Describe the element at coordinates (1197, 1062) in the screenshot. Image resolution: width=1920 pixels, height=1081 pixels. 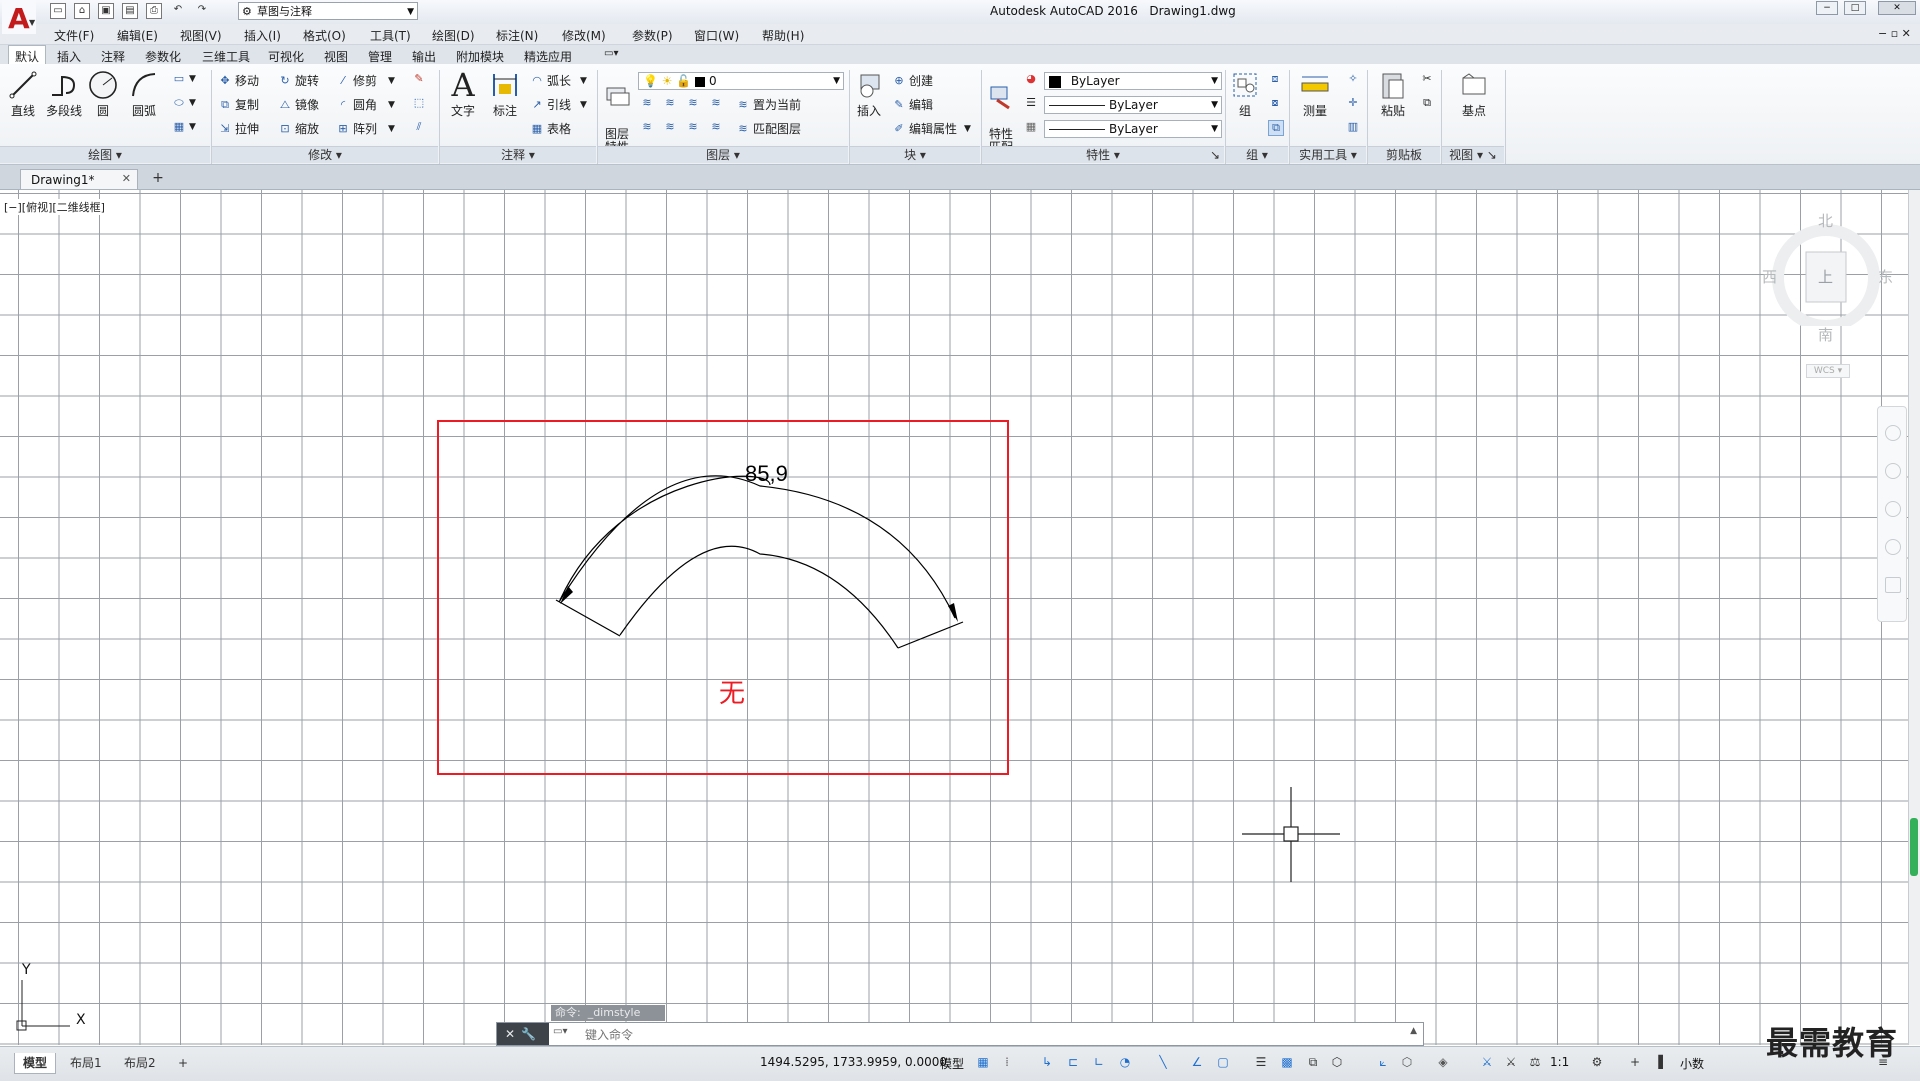
I see `object-snap-tracking-icon: ∠` at that location.